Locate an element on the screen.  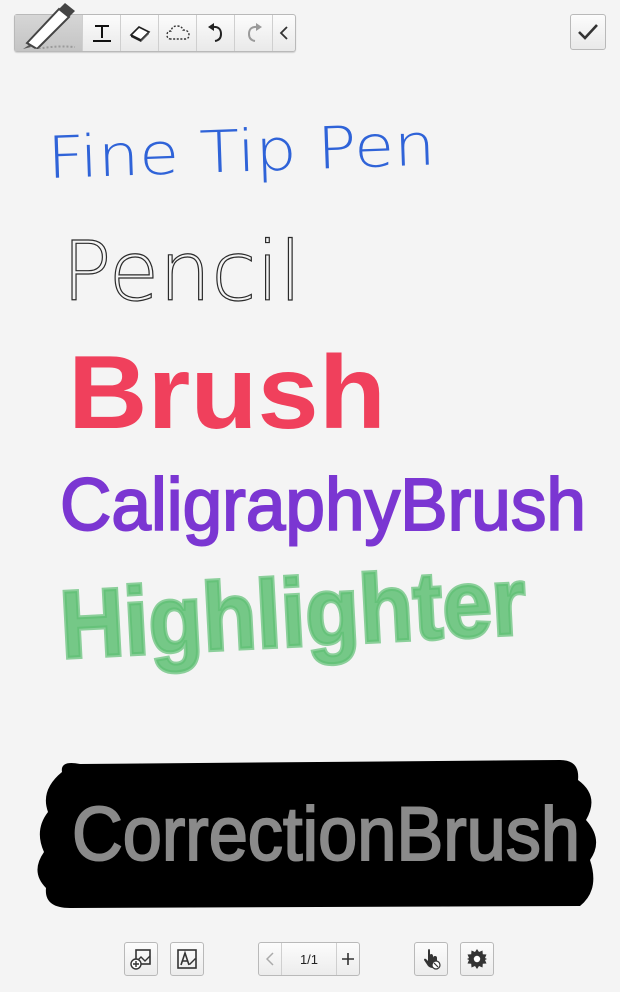
text-recognition-icon is located at coordinates (187, 959).